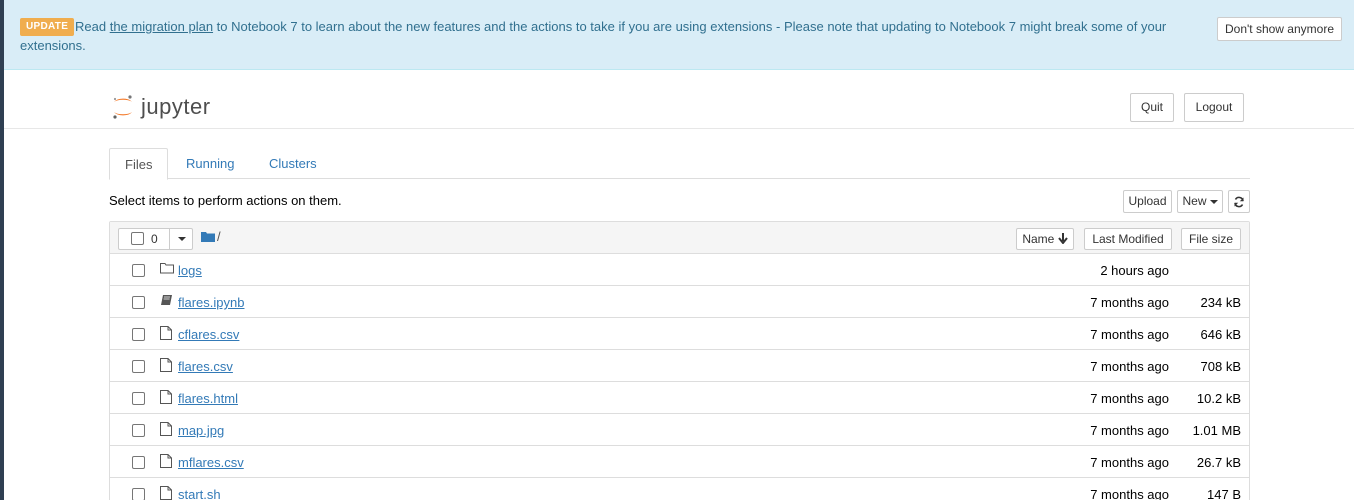  Describe the element at coordinates (679, 366) in the screenshot. I see `list-item: flares.csv 7 months ago 708 kB` at that location.